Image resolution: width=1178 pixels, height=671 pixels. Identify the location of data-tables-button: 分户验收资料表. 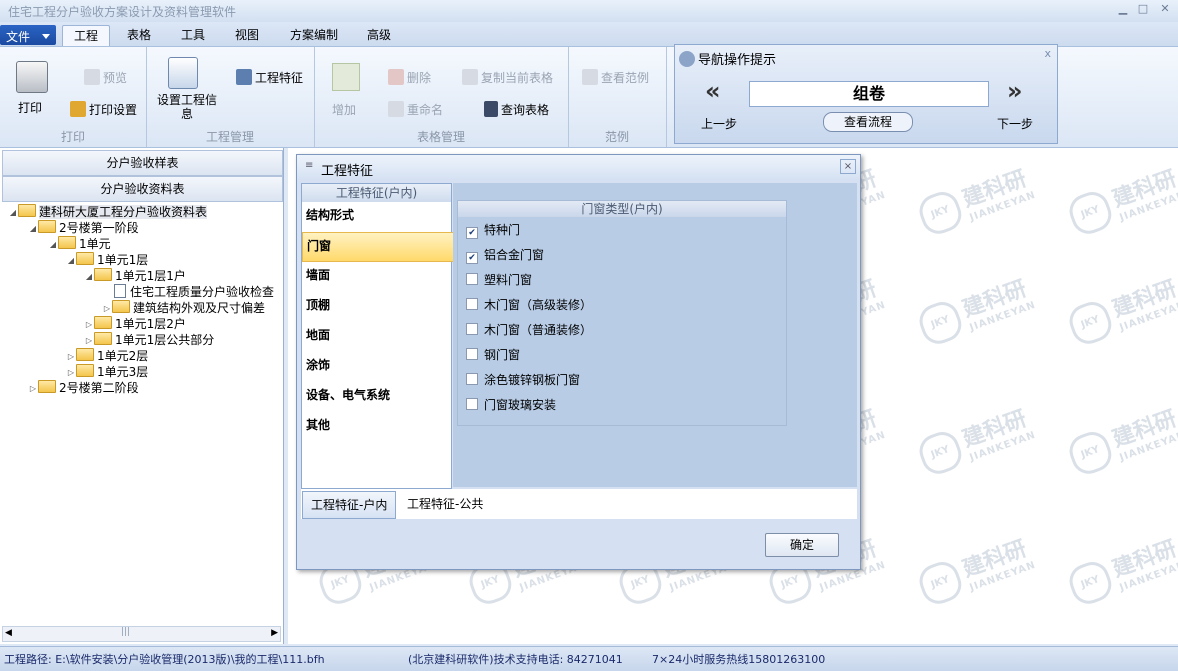
(142, 189).